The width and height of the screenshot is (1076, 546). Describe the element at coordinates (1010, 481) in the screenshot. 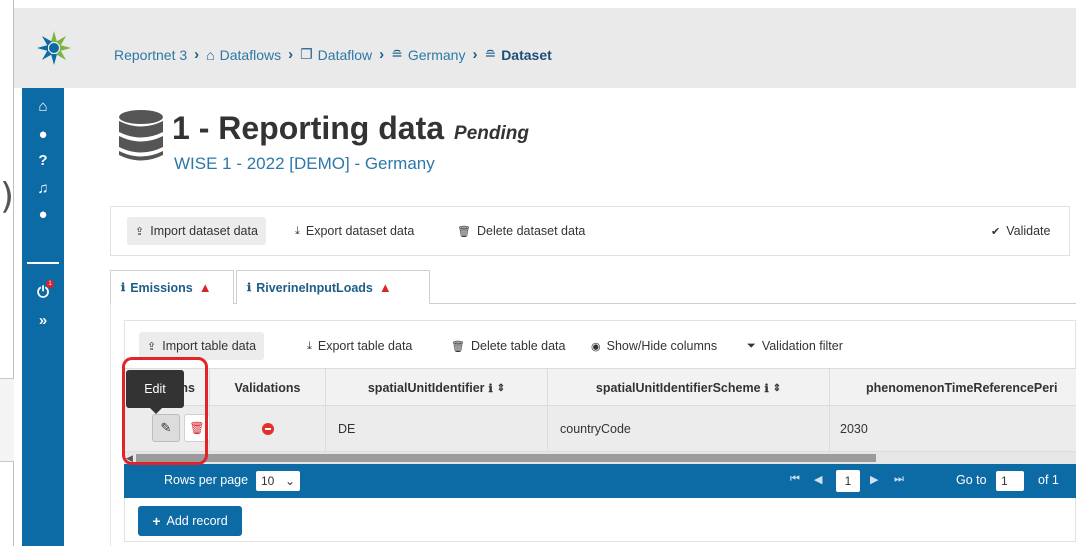

I see `goto-page-input: 1` at that location.